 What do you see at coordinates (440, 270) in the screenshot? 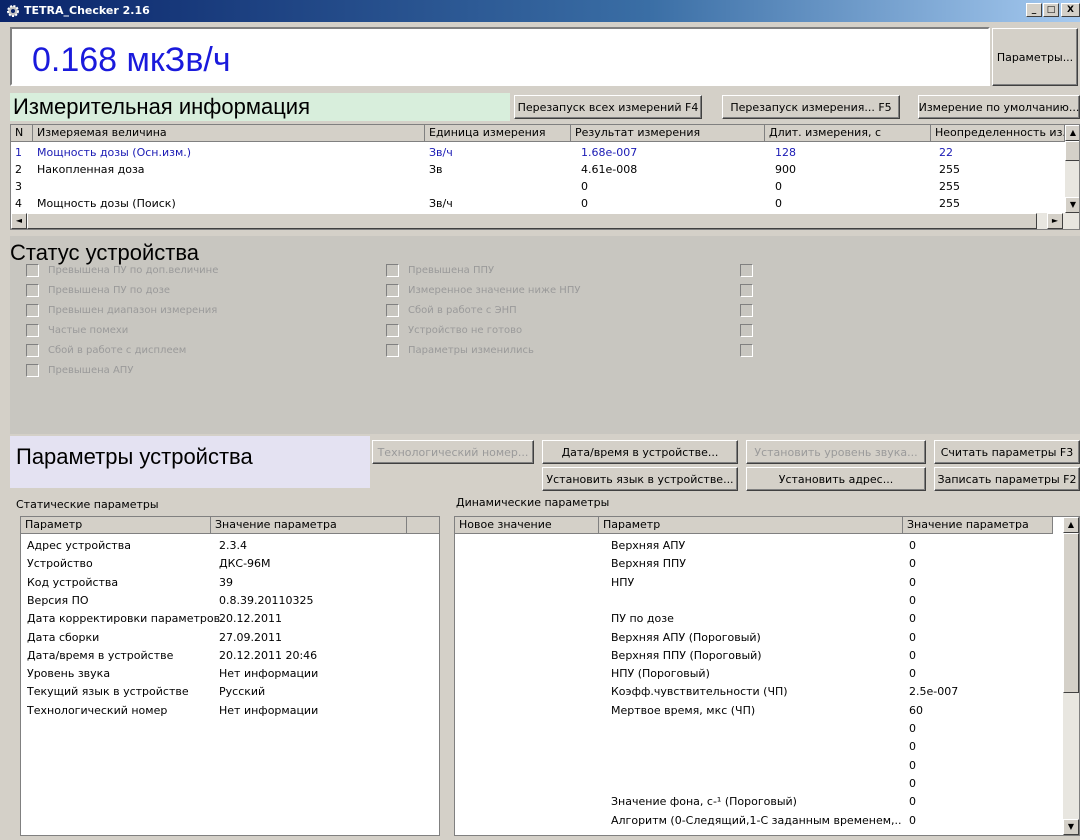
I see `status-checkbox: Превышена ППУ` at bounding box center [440, 270].